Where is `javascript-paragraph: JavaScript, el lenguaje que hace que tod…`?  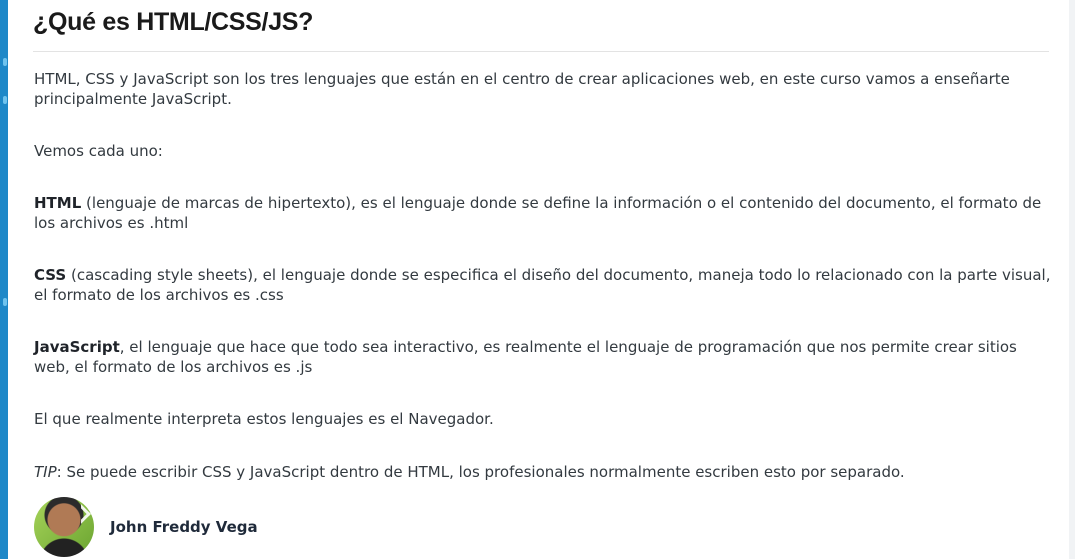
javascript-paragraph: JavaScript, el lenguaje que hace que tod… is located at coordinates (544, 357).